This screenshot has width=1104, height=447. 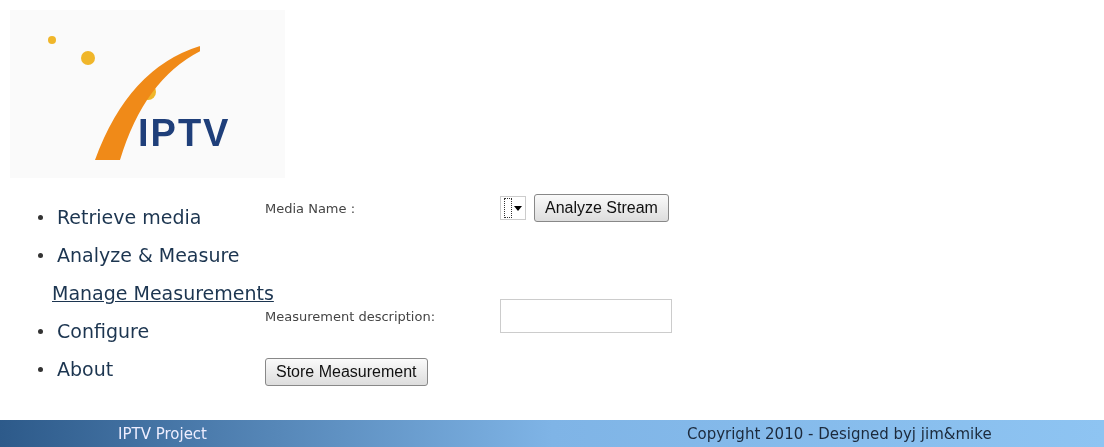 I want to click on analyze-stream-button: Analyze Stream, so click(x=601, y=208).